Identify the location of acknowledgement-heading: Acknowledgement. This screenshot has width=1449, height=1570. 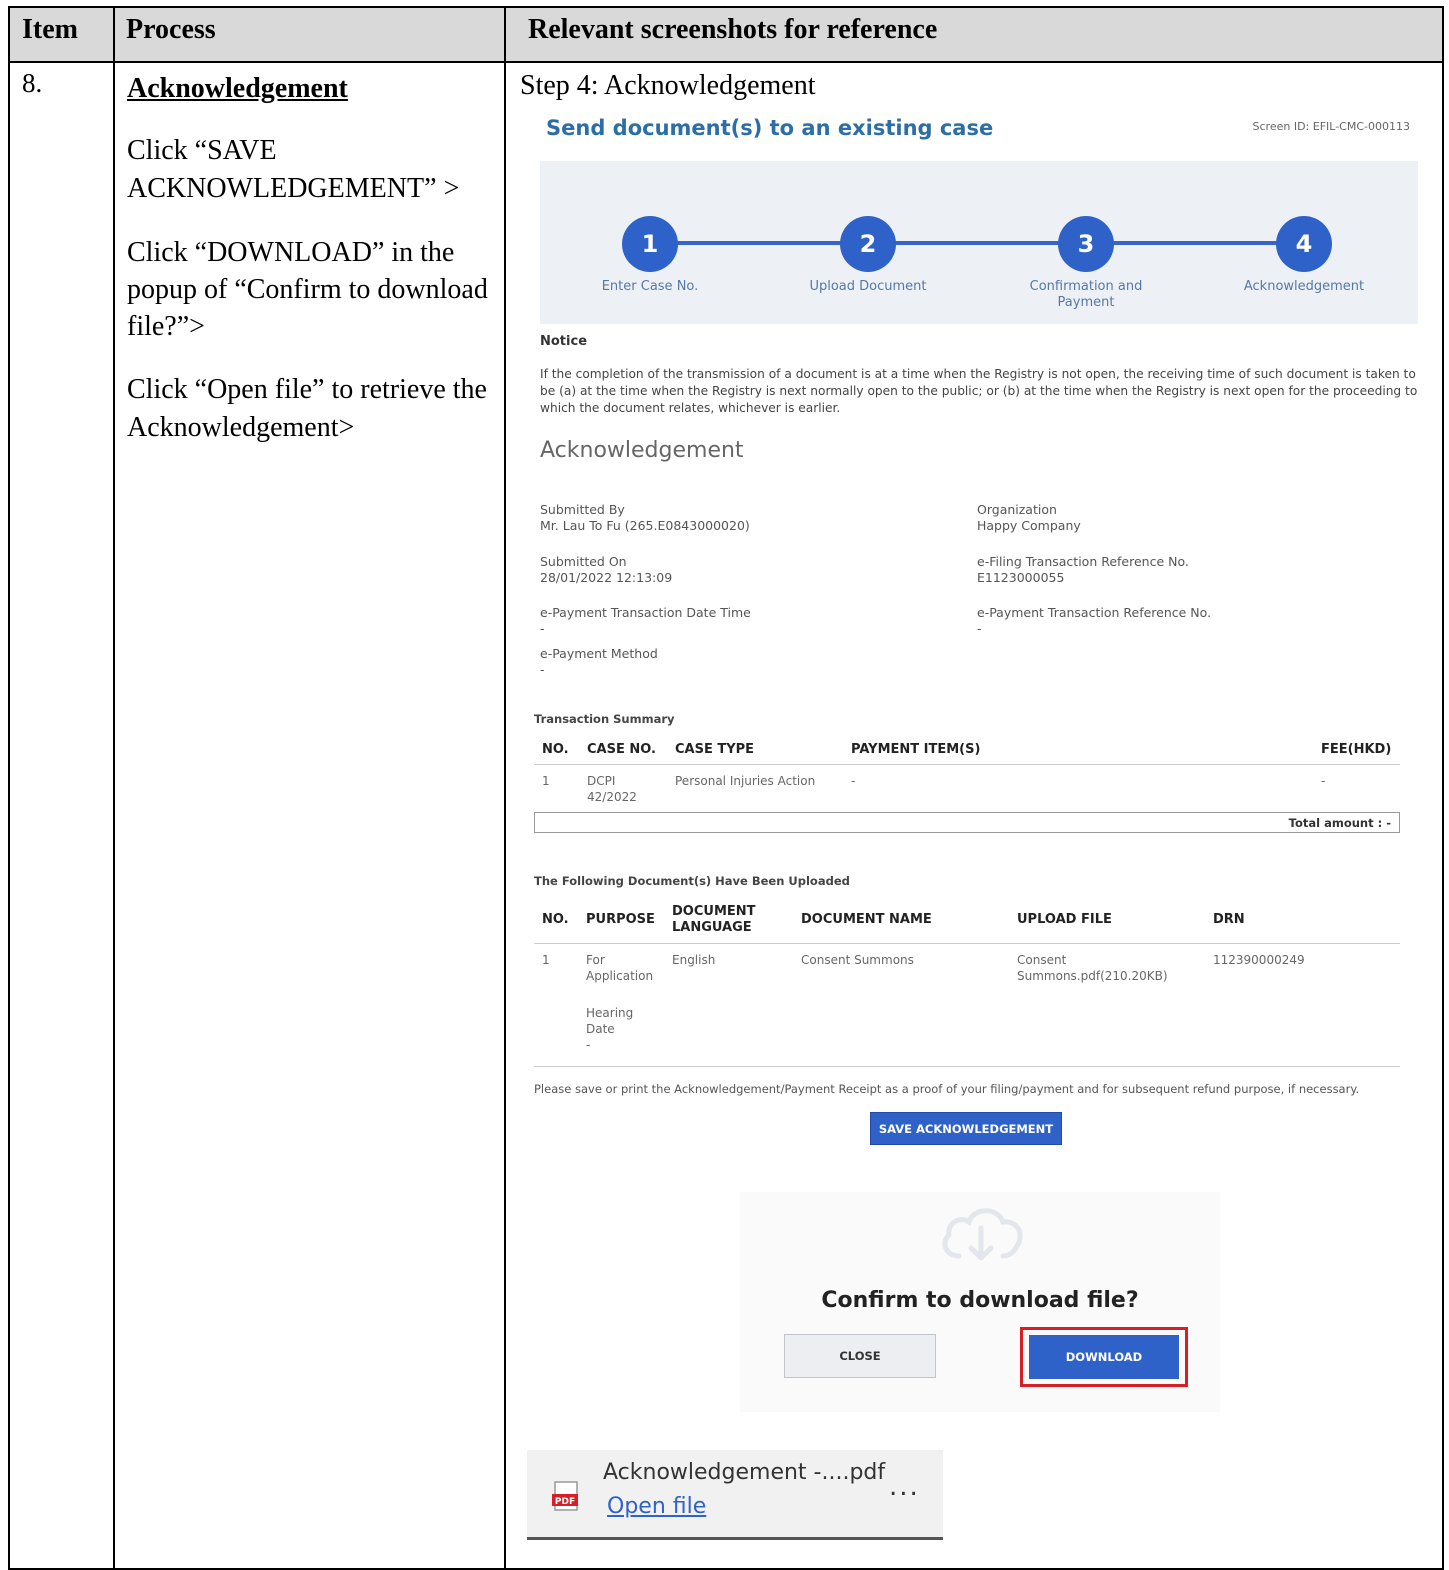
(642, 450).